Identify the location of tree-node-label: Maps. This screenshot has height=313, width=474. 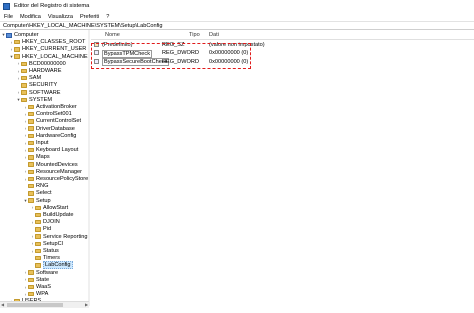
(43, 157).